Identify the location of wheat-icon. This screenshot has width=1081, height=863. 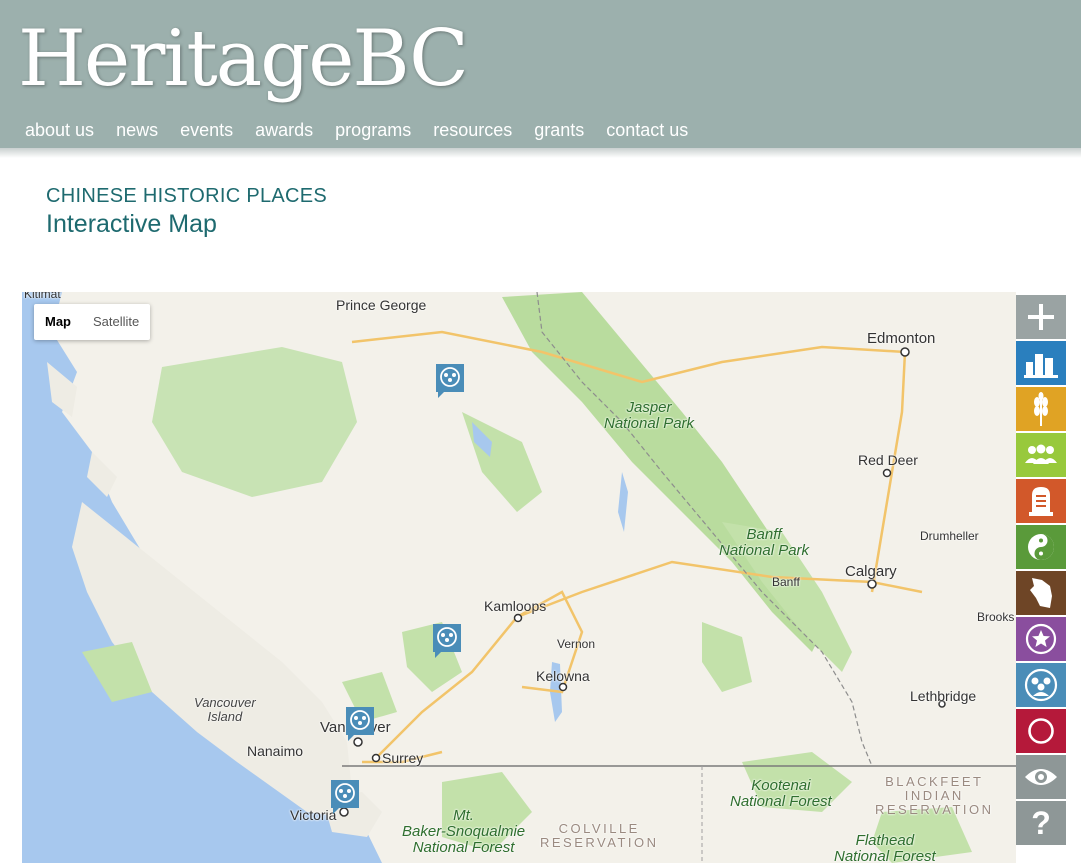
(1041, 409).